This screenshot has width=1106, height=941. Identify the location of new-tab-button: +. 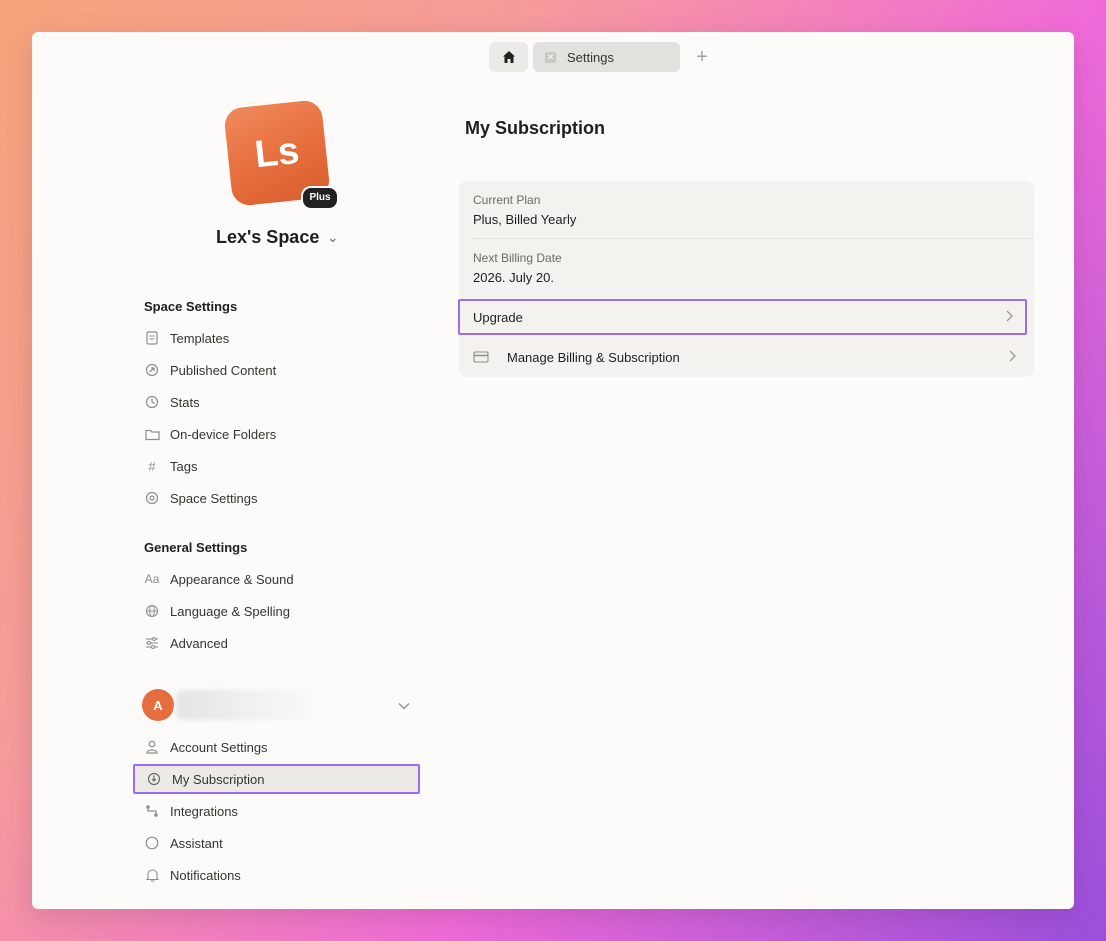
(702, 57).